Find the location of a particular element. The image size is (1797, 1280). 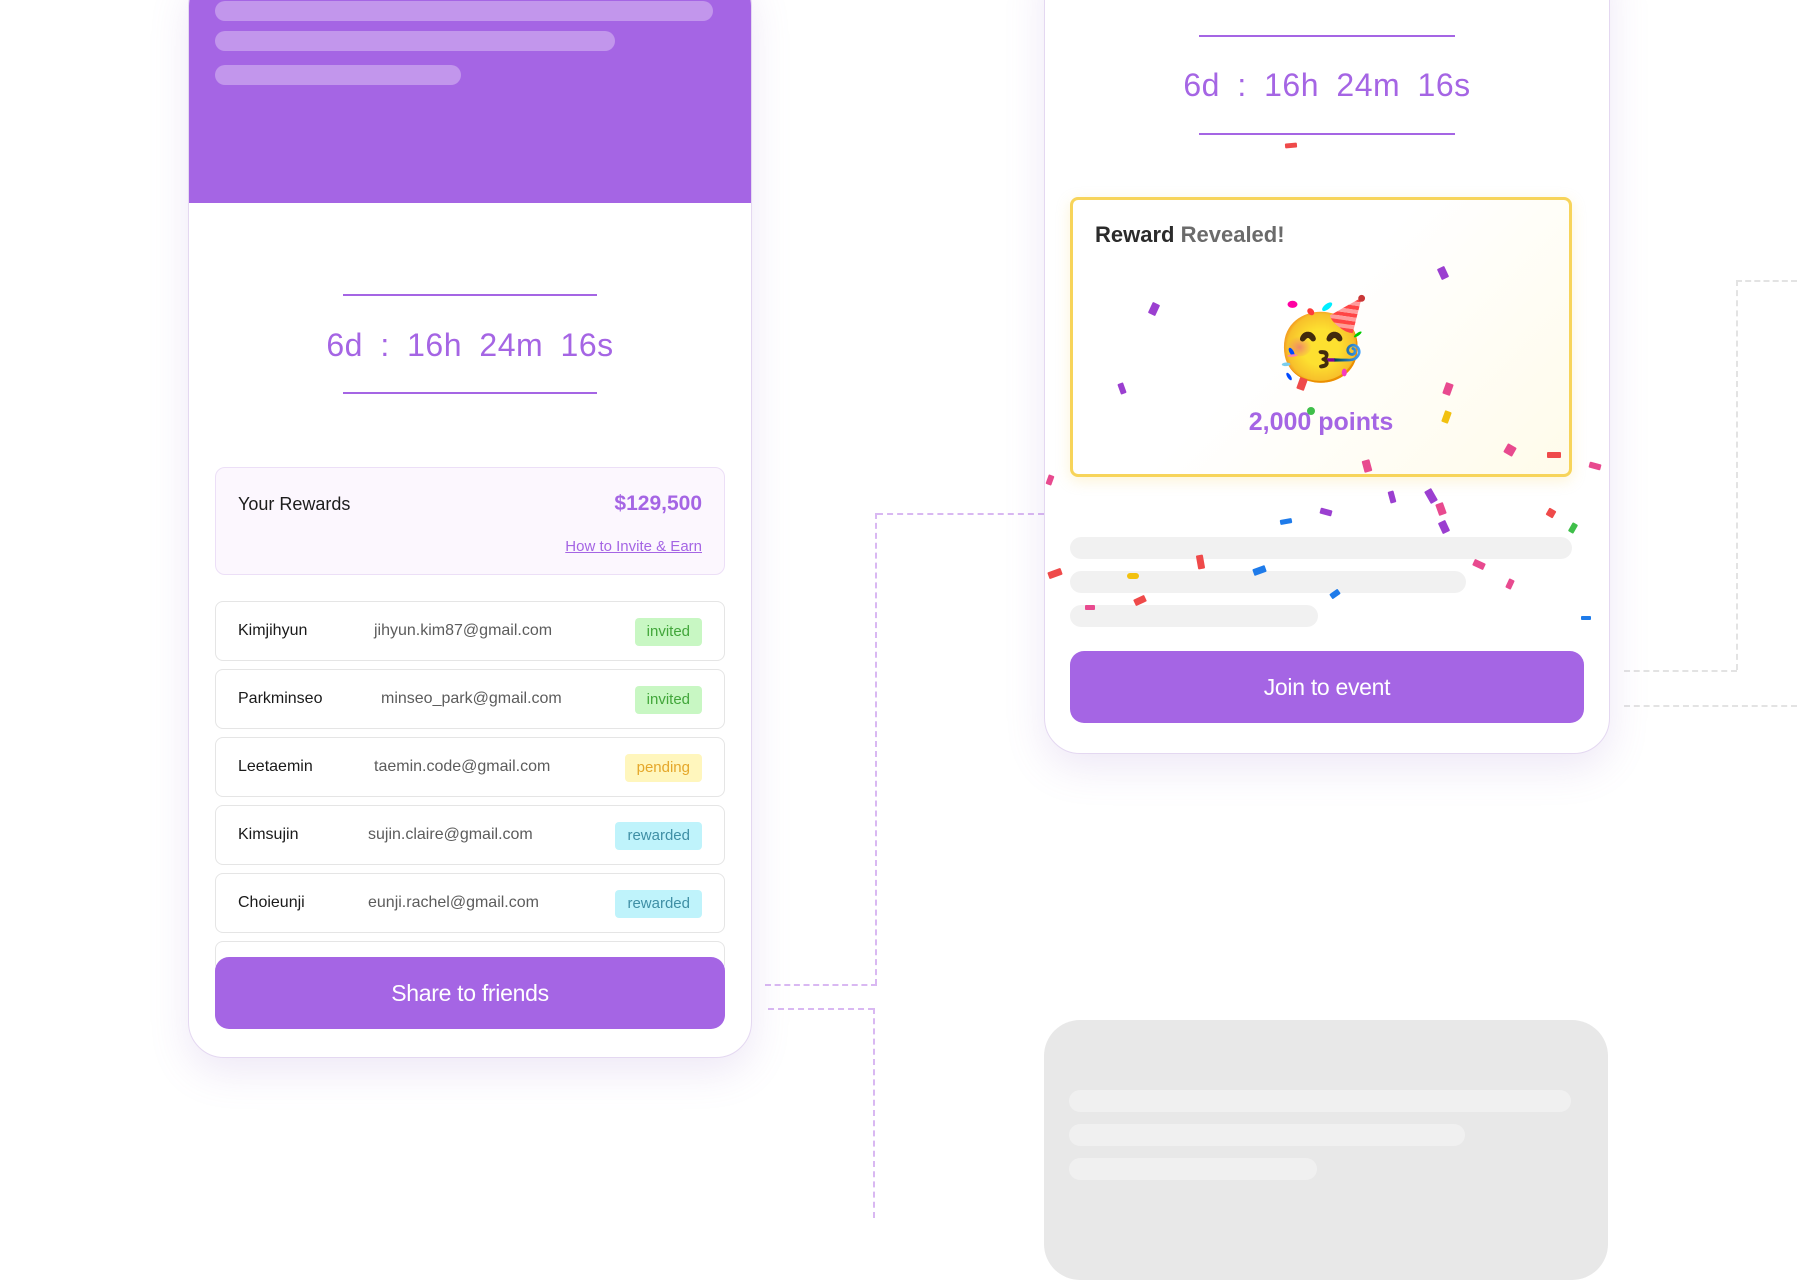

hero-banner is located at coordinates (470, 101).